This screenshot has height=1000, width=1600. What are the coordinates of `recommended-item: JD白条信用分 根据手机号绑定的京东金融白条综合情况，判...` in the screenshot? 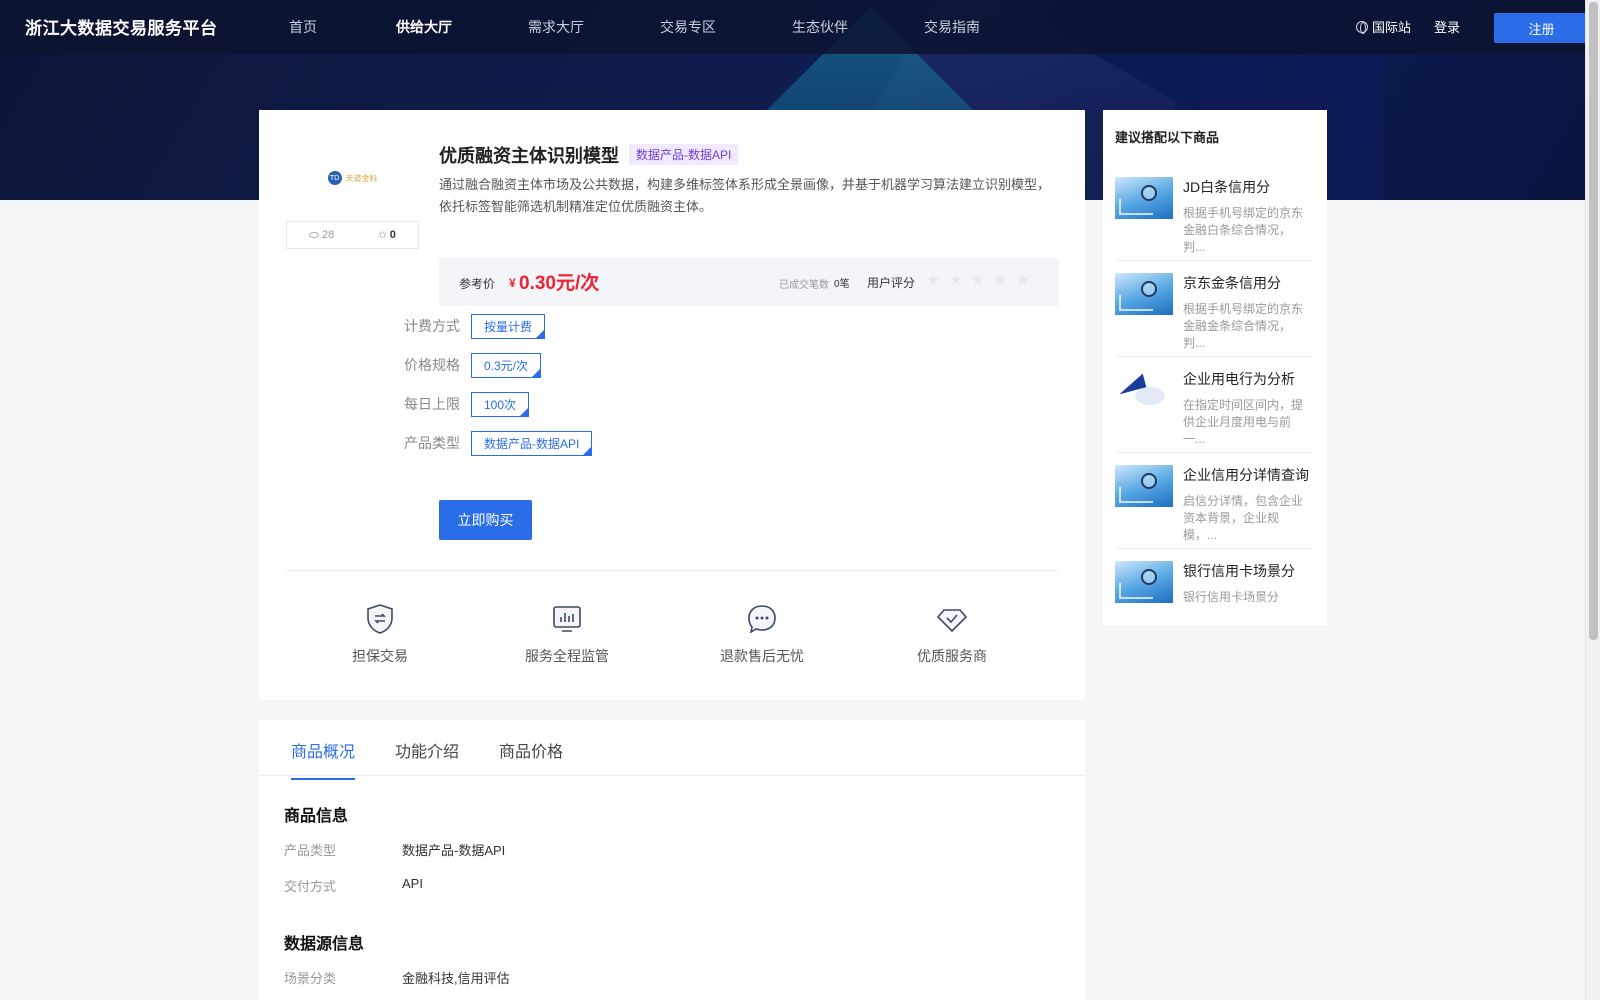 It's located at (1215, 214).